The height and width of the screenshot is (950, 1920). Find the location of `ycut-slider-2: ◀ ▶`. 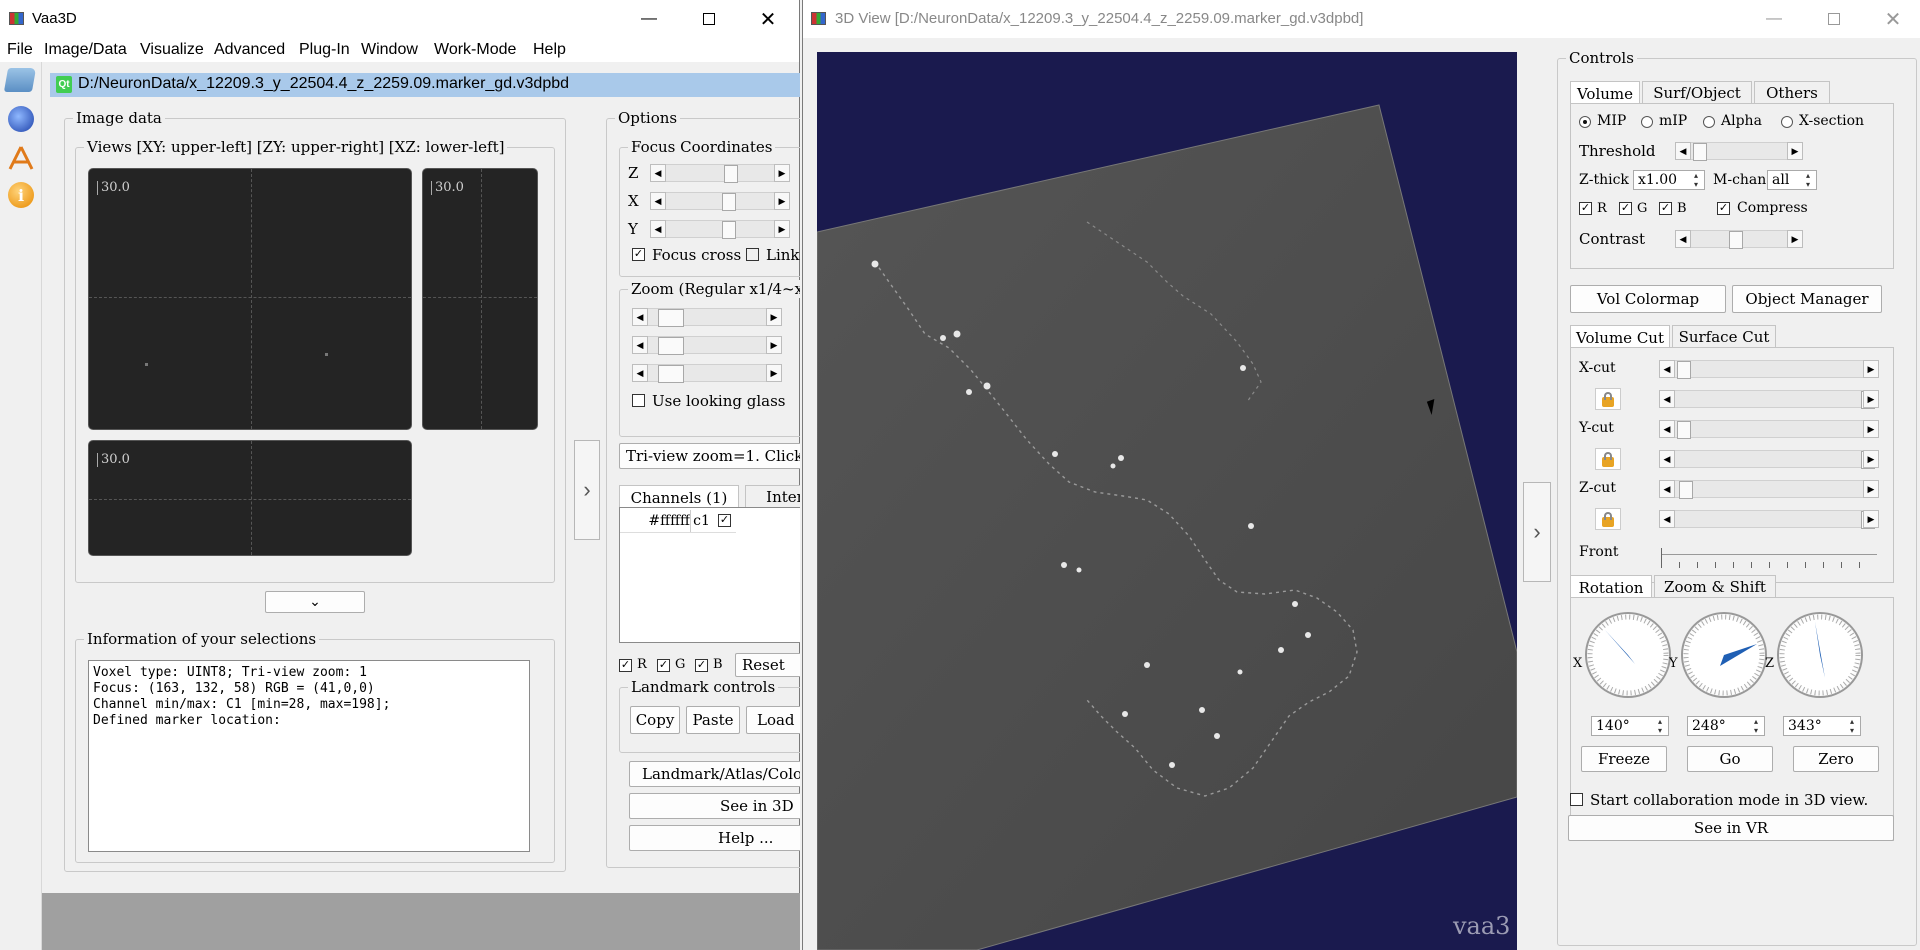

ycut-slider-2: ◀ ▶ is located at coordinates (1769, 459).